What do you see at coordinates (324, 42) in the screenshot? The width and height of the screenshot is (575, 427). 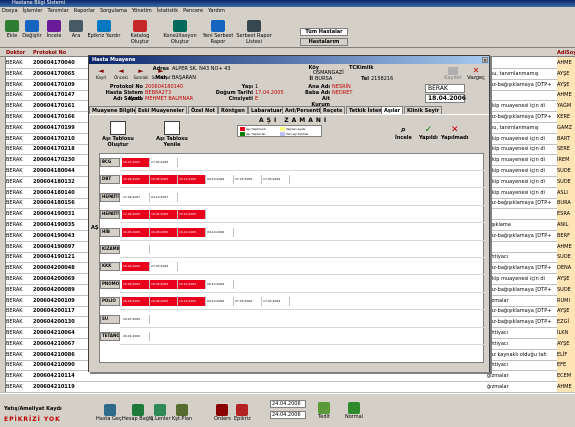 I see `hastalarim-tab: Hastalarım` at bounding box center [324, 42].